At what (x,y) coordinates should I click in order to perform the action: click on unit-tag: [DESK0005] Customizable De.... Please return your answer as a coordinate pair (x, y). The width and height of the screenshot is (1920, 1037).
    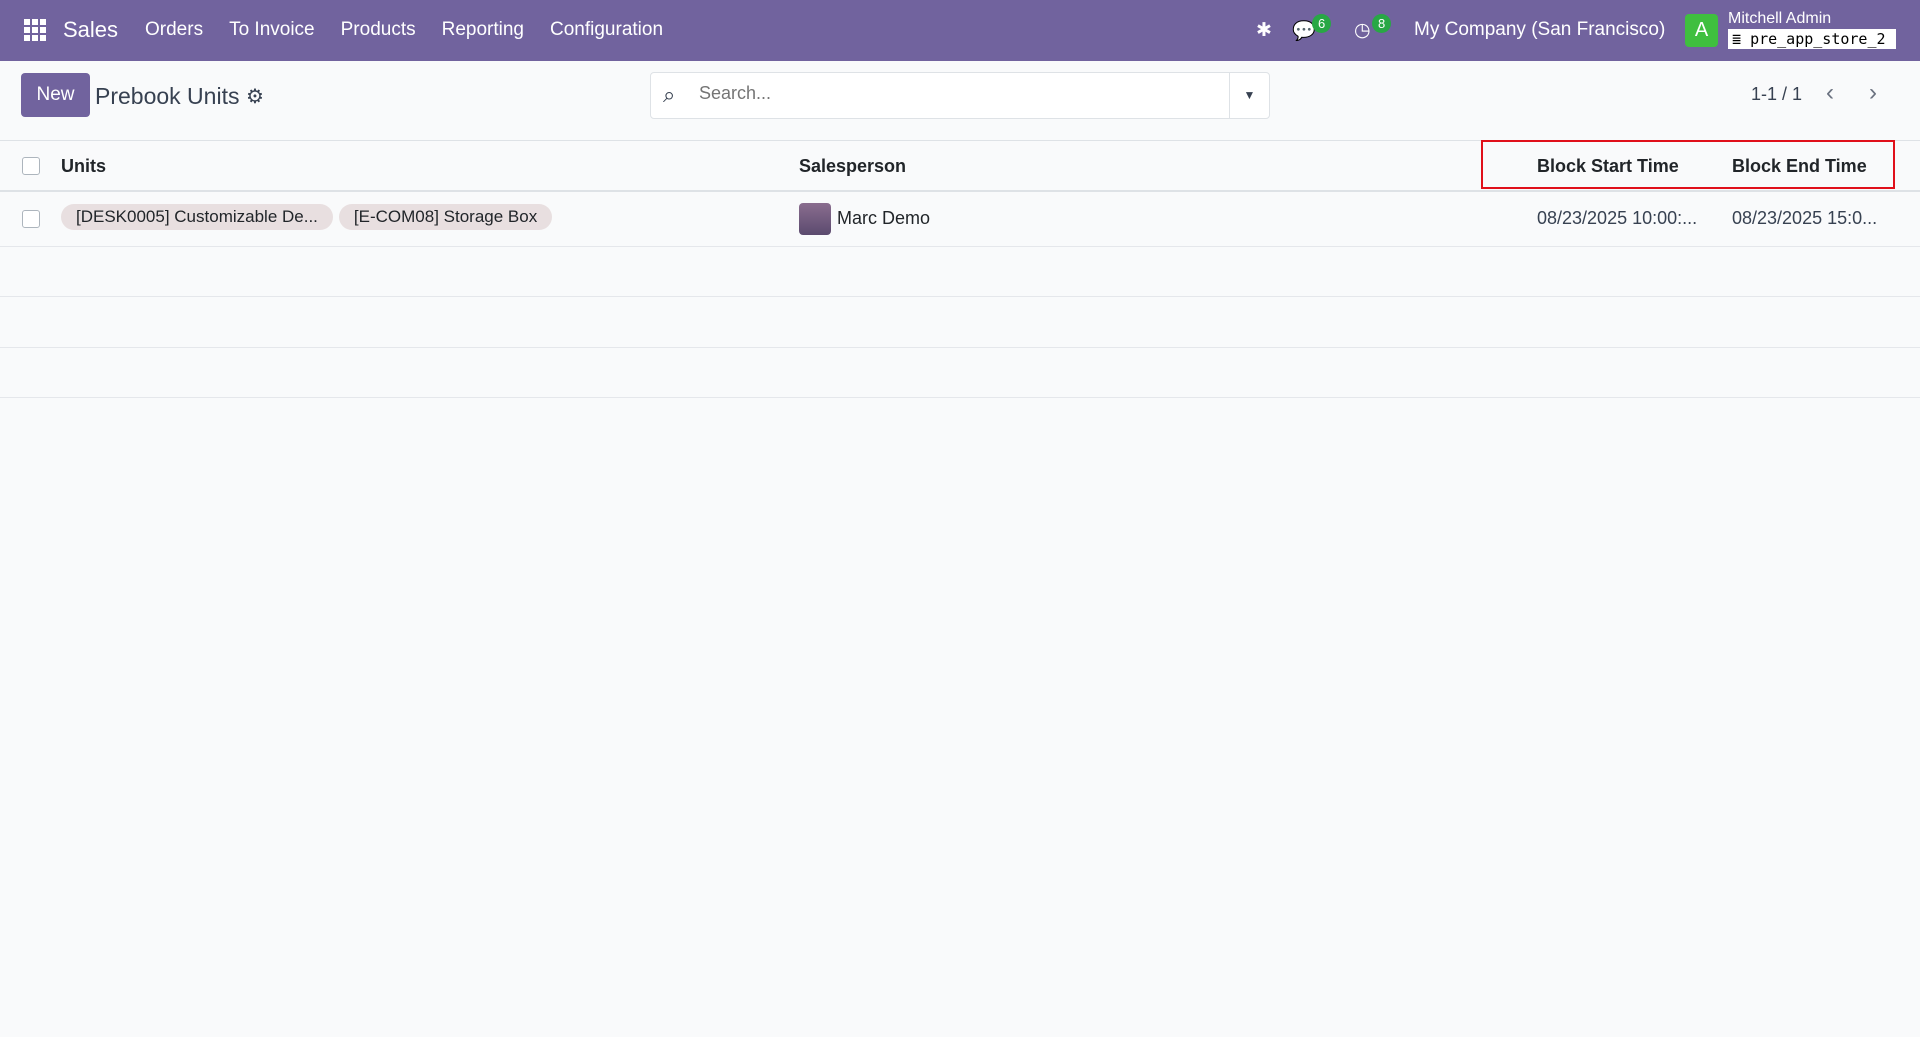
    Looking at the image, I should click on (197, 217).